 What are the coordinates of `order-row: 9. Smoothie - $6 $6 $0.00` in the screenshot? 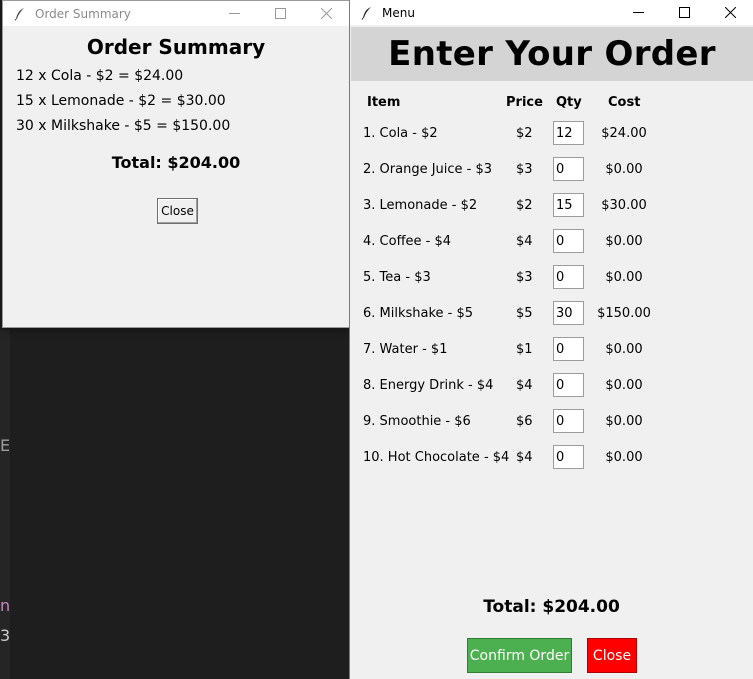 It's located at (551, 423).